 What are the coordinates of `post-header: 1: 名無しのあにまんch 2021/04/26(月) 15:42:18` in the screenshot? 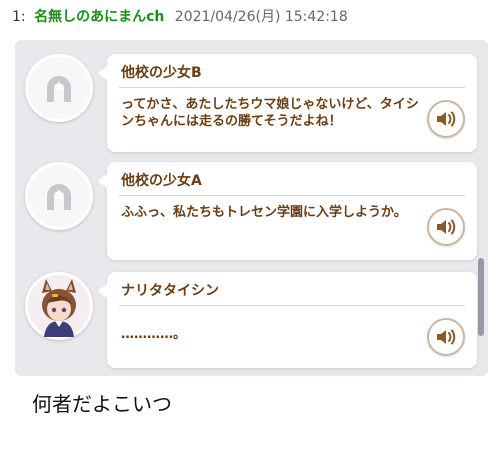 It's located at (180, 17).